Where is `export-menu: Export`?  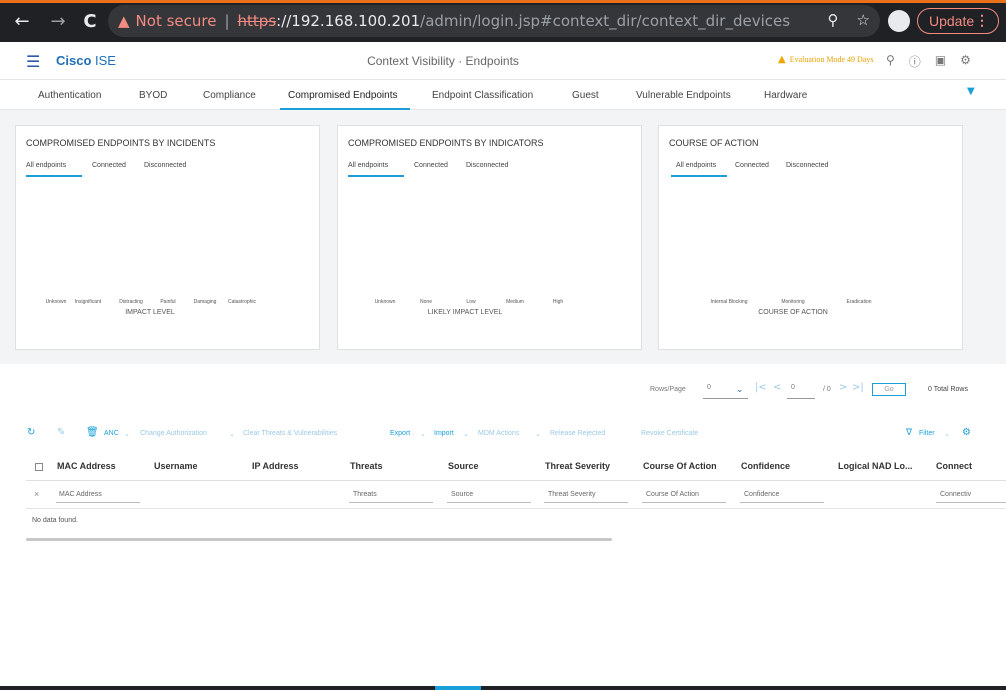 export-menu: Export is located at coordinates (400, 433).